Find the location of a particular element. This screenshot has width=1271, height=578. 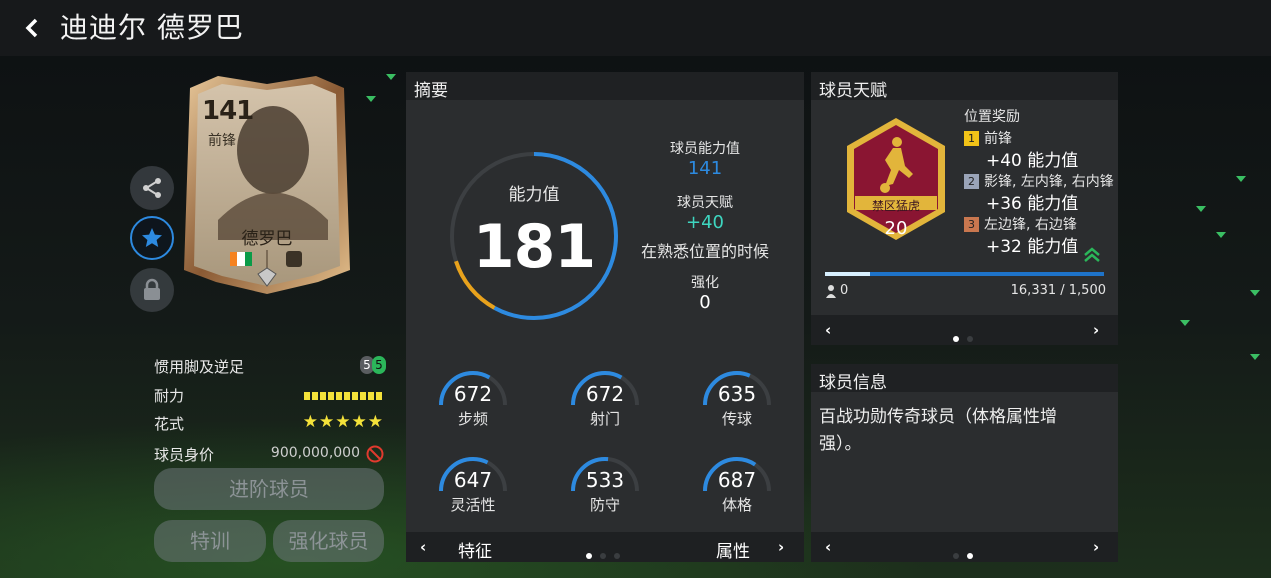

stat-0: 672 步频 is located at coordinates (473, 403).